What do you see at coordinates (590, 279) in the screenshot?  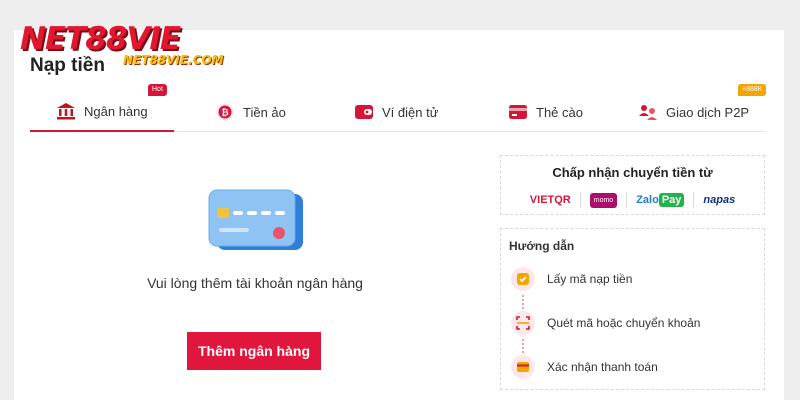 I see `guide-step-1-label: Lấy mã nạp tiền` at bounding box center [590, 279].